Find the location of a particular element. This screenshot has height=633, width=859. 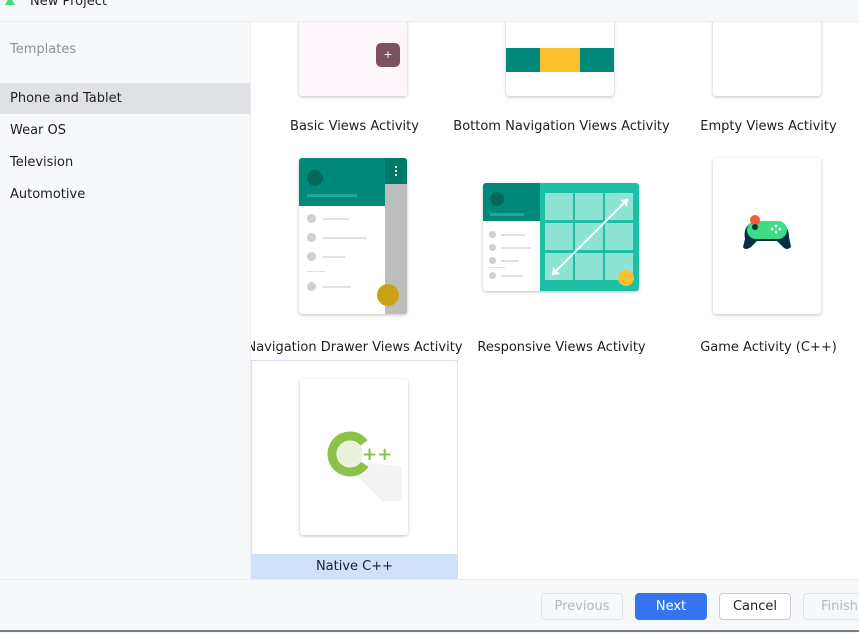

previous-button: Previous is located at coordinates (582, 606).